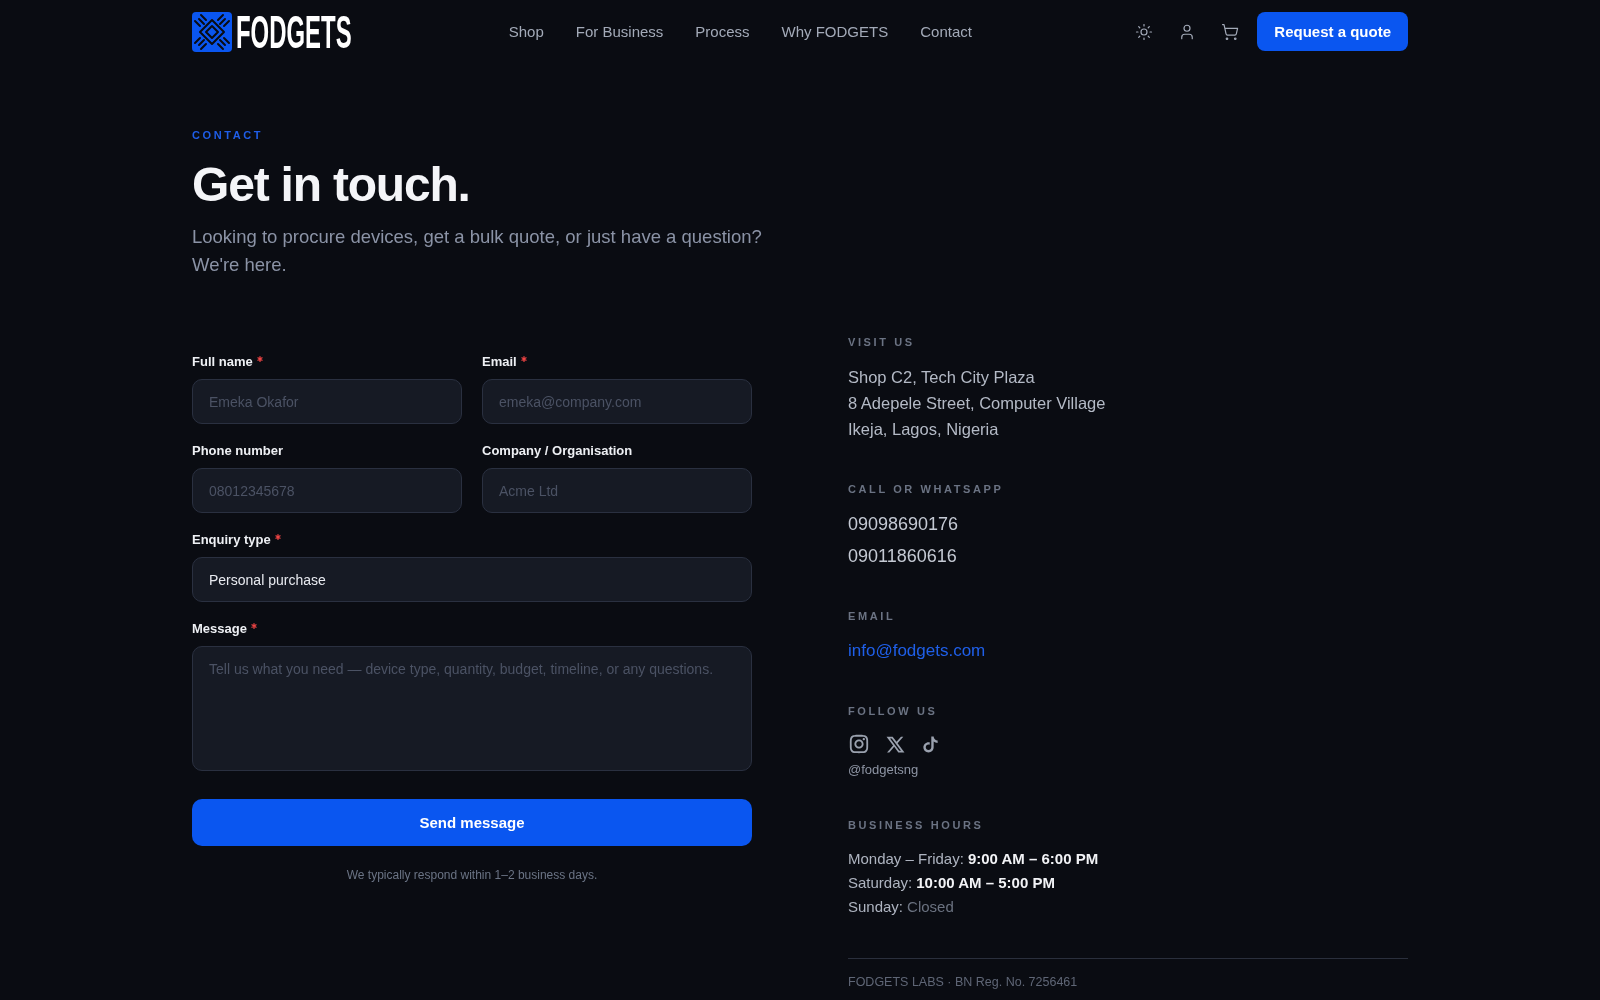 The height and width of the screenshot is (1000, 1600). What do you see at coordinates (617, 490) in the screenshot?
I see `text-field: Acme Ltd` at bounding box center [617, 490].